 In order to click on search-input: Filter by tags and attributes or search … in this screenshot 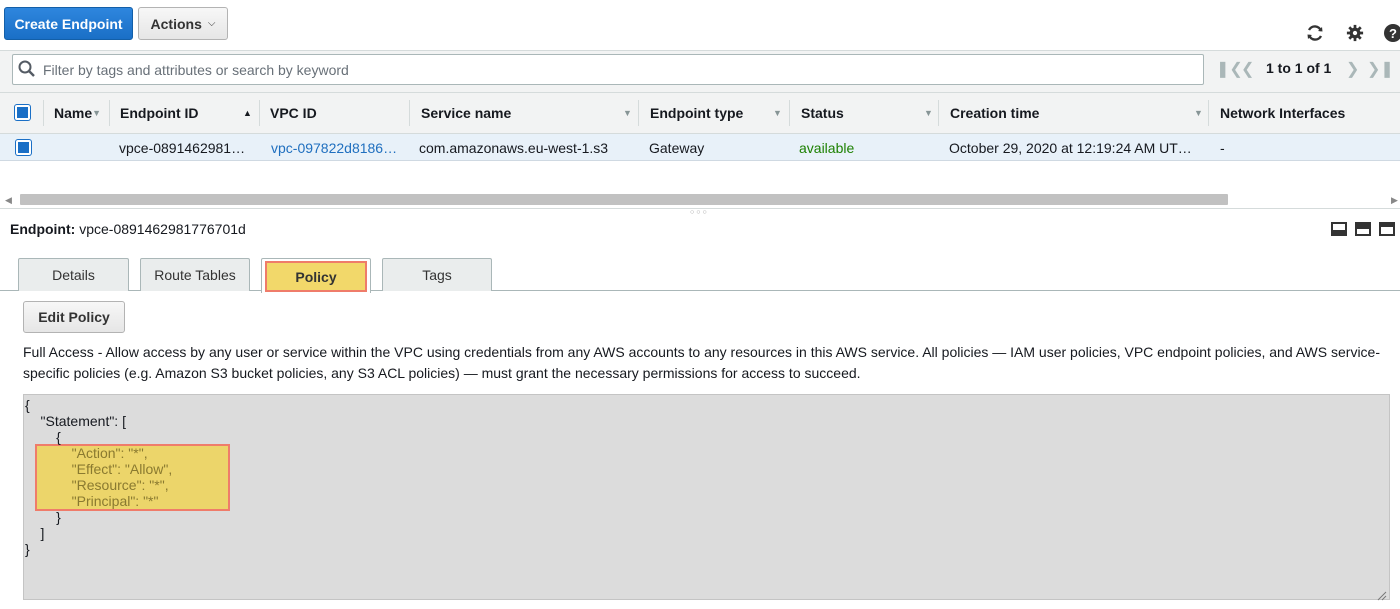, I will do `click(608, 69)`.